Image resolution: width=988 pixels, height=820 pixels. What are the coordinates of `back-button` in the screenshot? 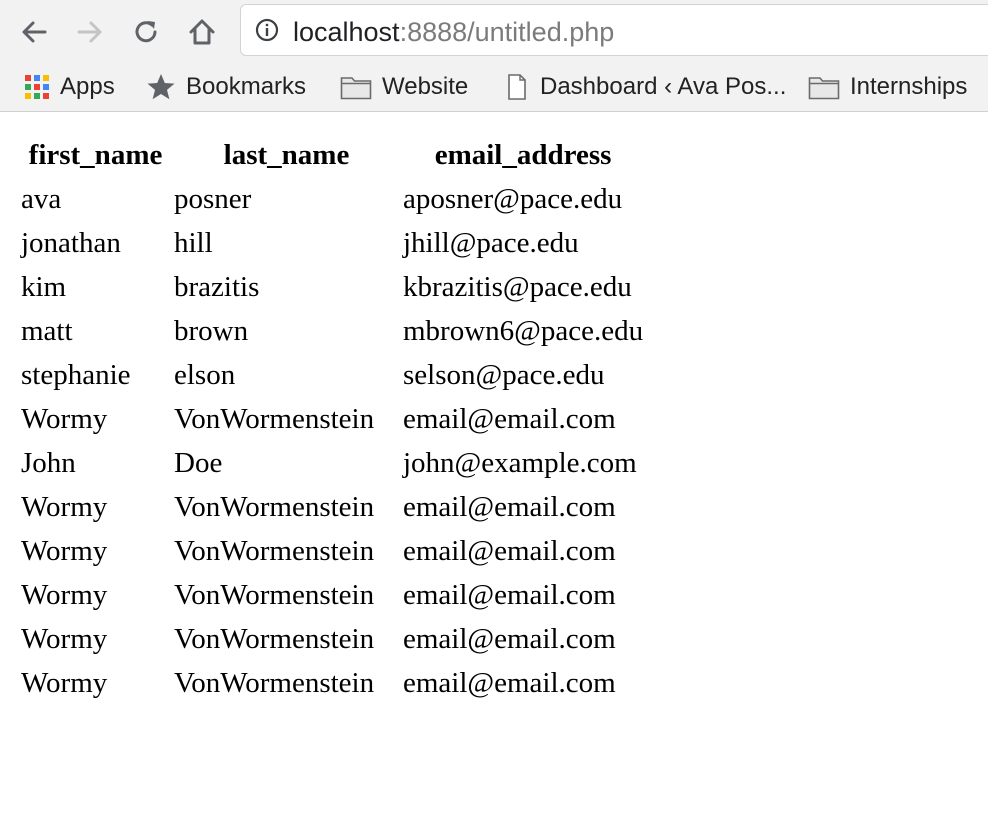 It's located at (34, 32).